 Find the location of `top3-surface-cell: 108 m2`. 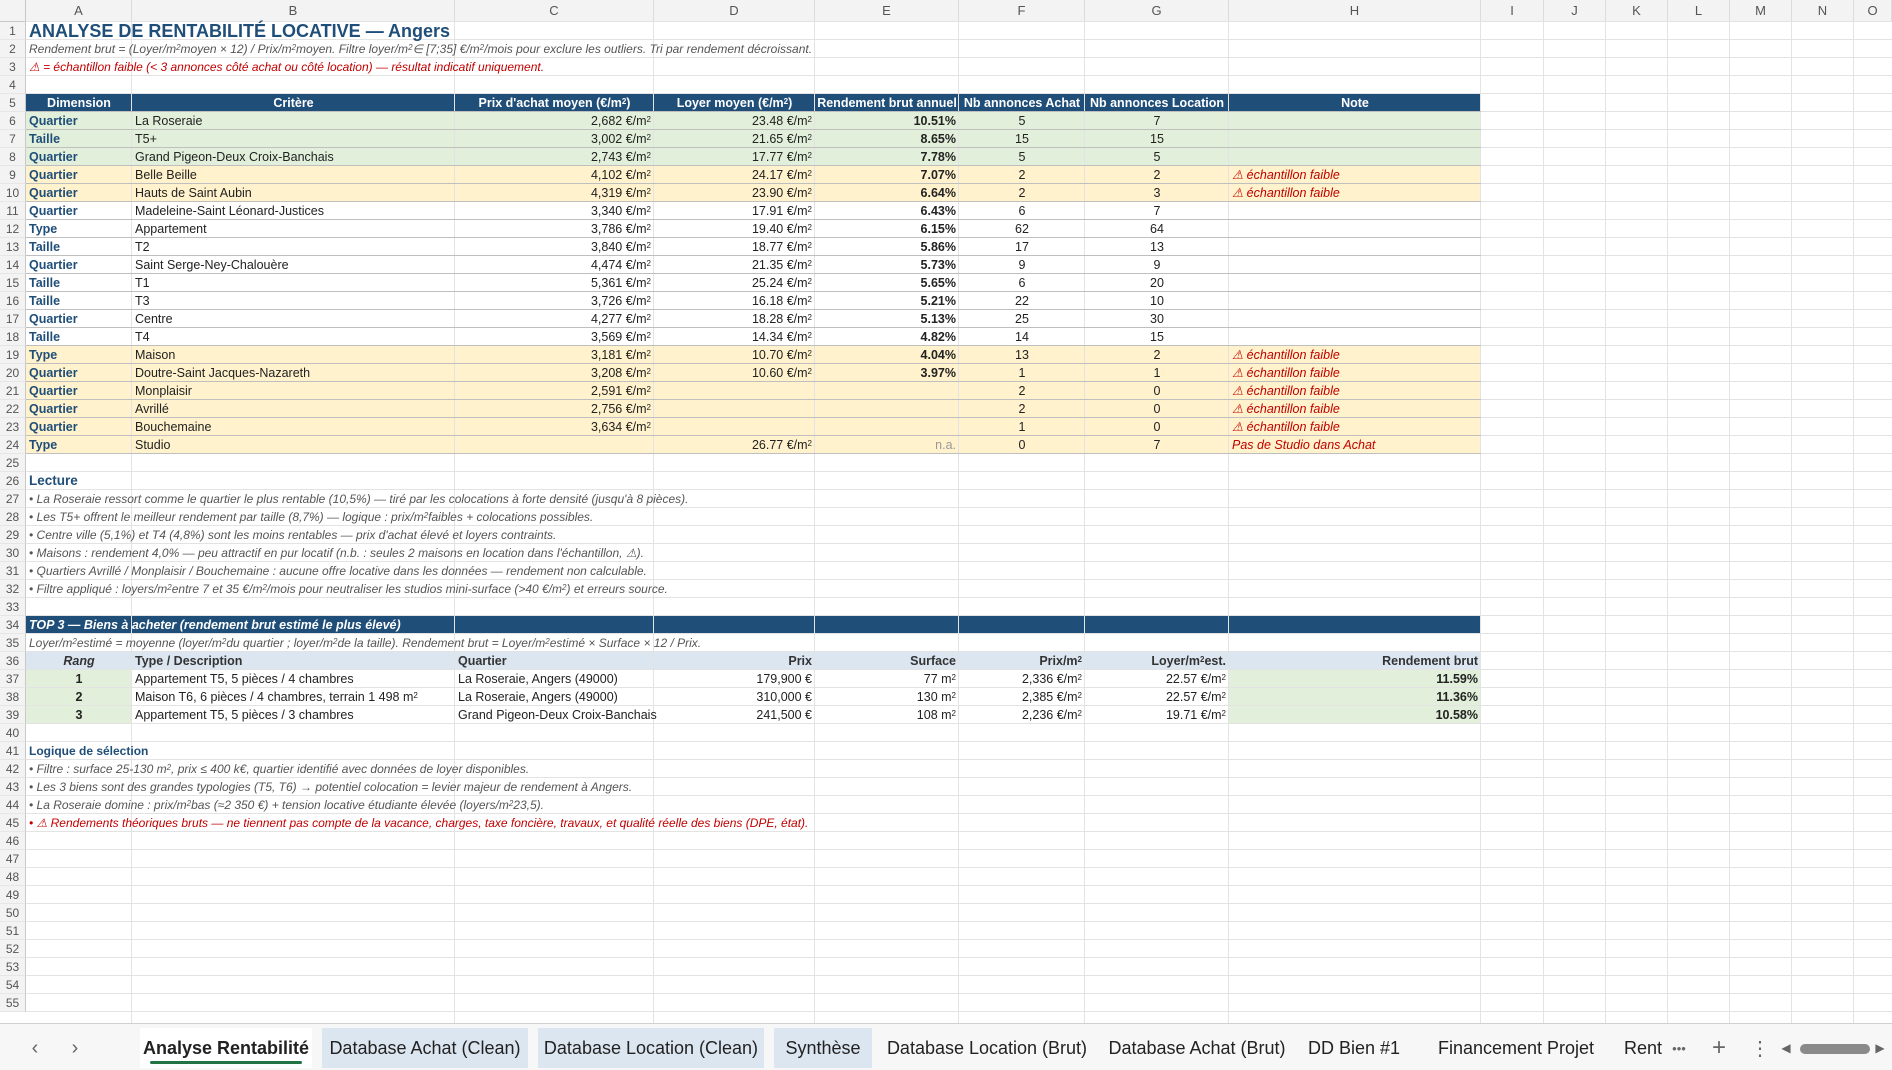

top3-surface-cell: 108 m2 is located at coordinates (887, 715).